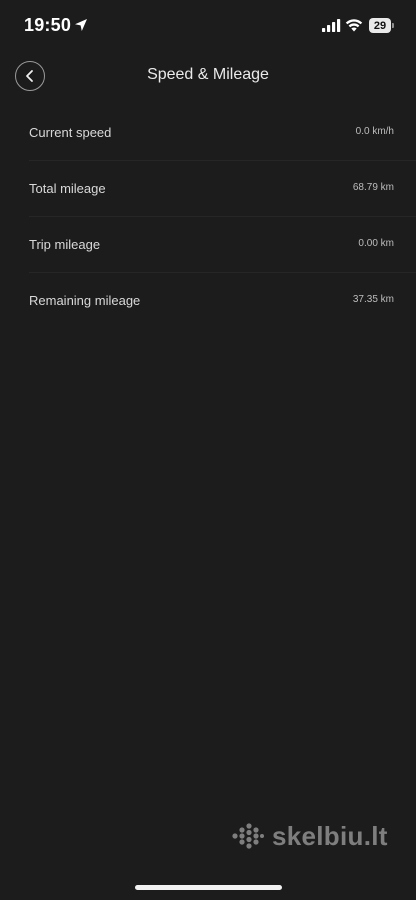 The height and width of the screenshot is (900, 416). I want to click on remaining-mileage-value: 37.35 km, so click(373, 299).